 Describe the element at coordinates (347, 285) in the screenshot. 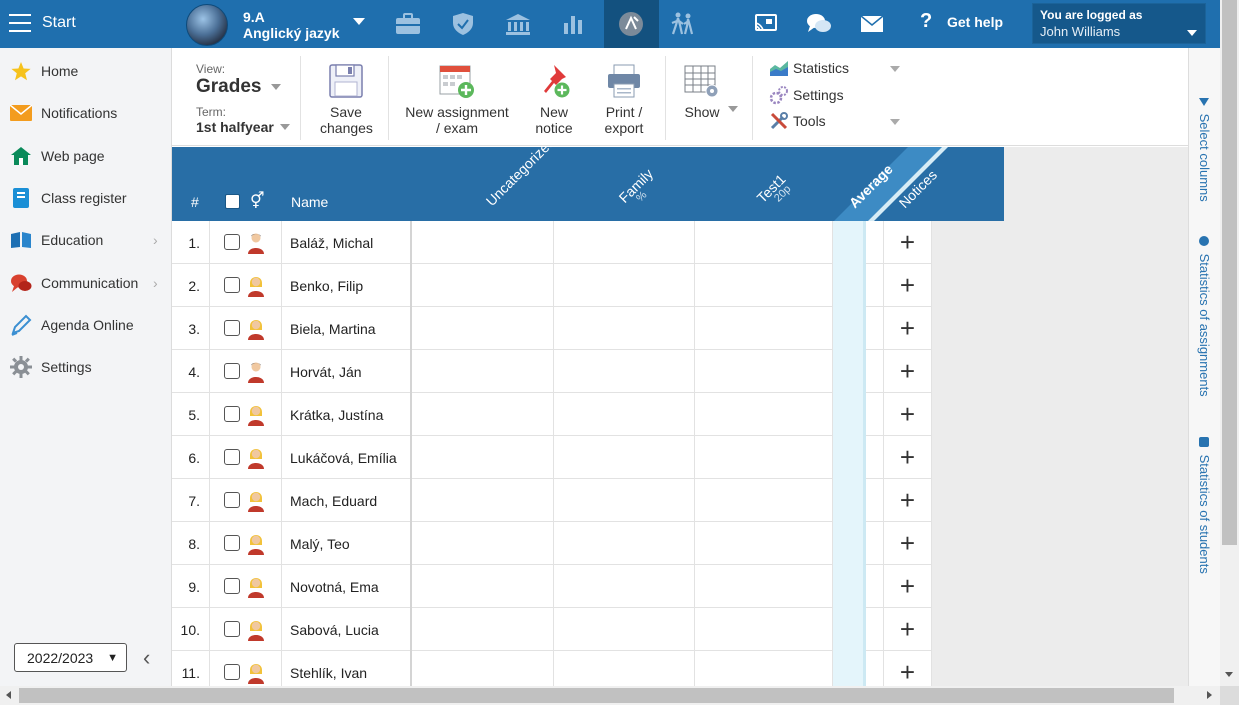

I see `student-name: Benko, Filip` at that location.